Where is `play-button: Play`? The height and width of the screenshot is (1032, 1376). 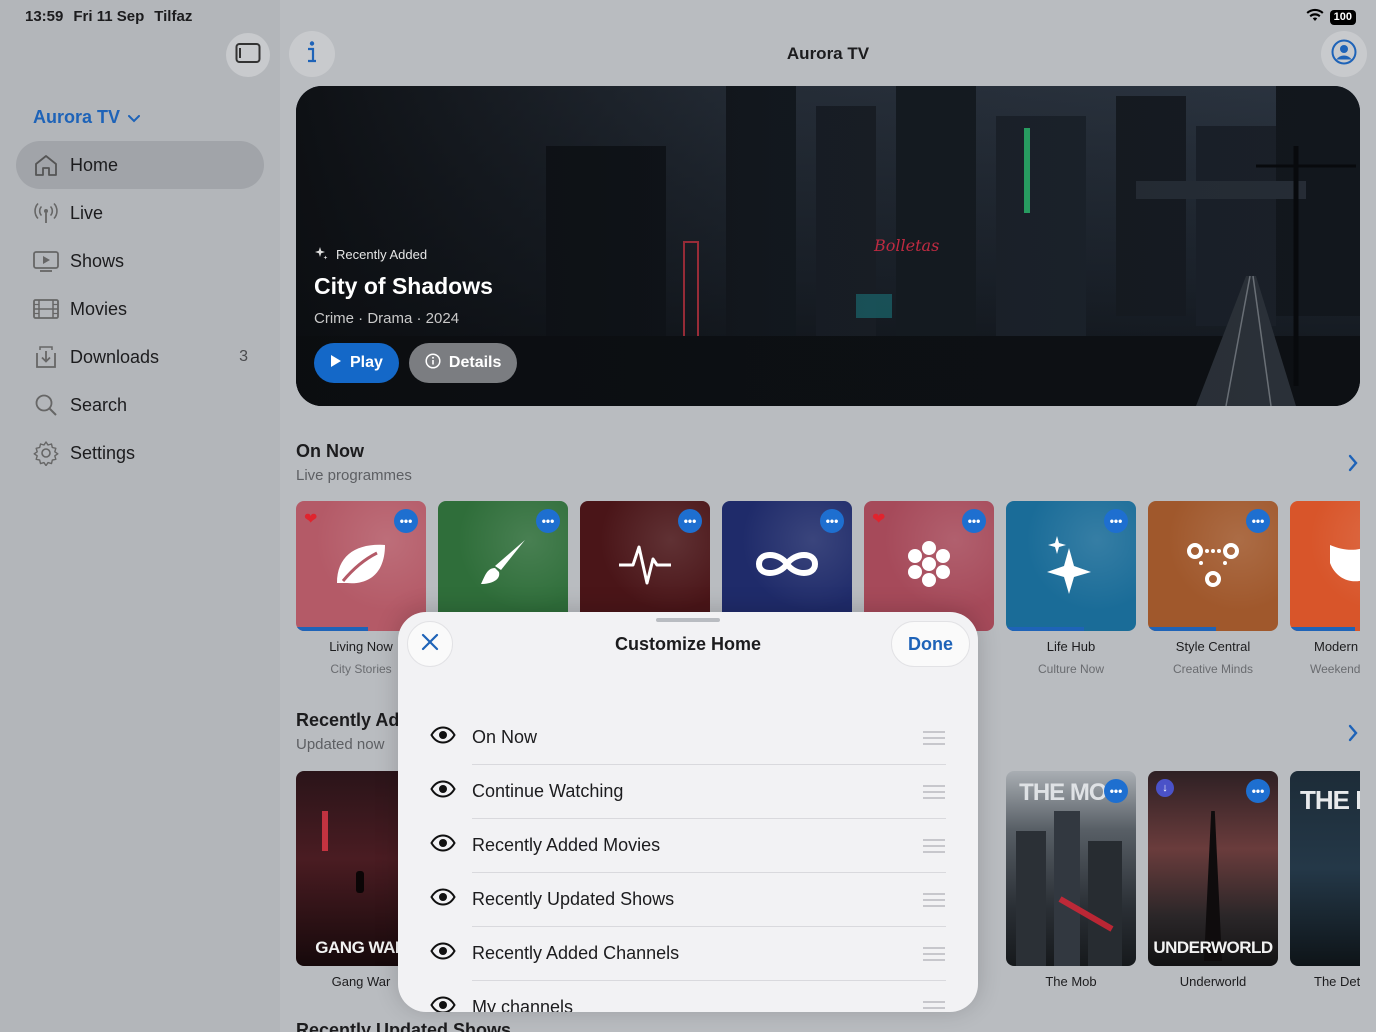
play-button: Play is located at coordinates (356, 363).